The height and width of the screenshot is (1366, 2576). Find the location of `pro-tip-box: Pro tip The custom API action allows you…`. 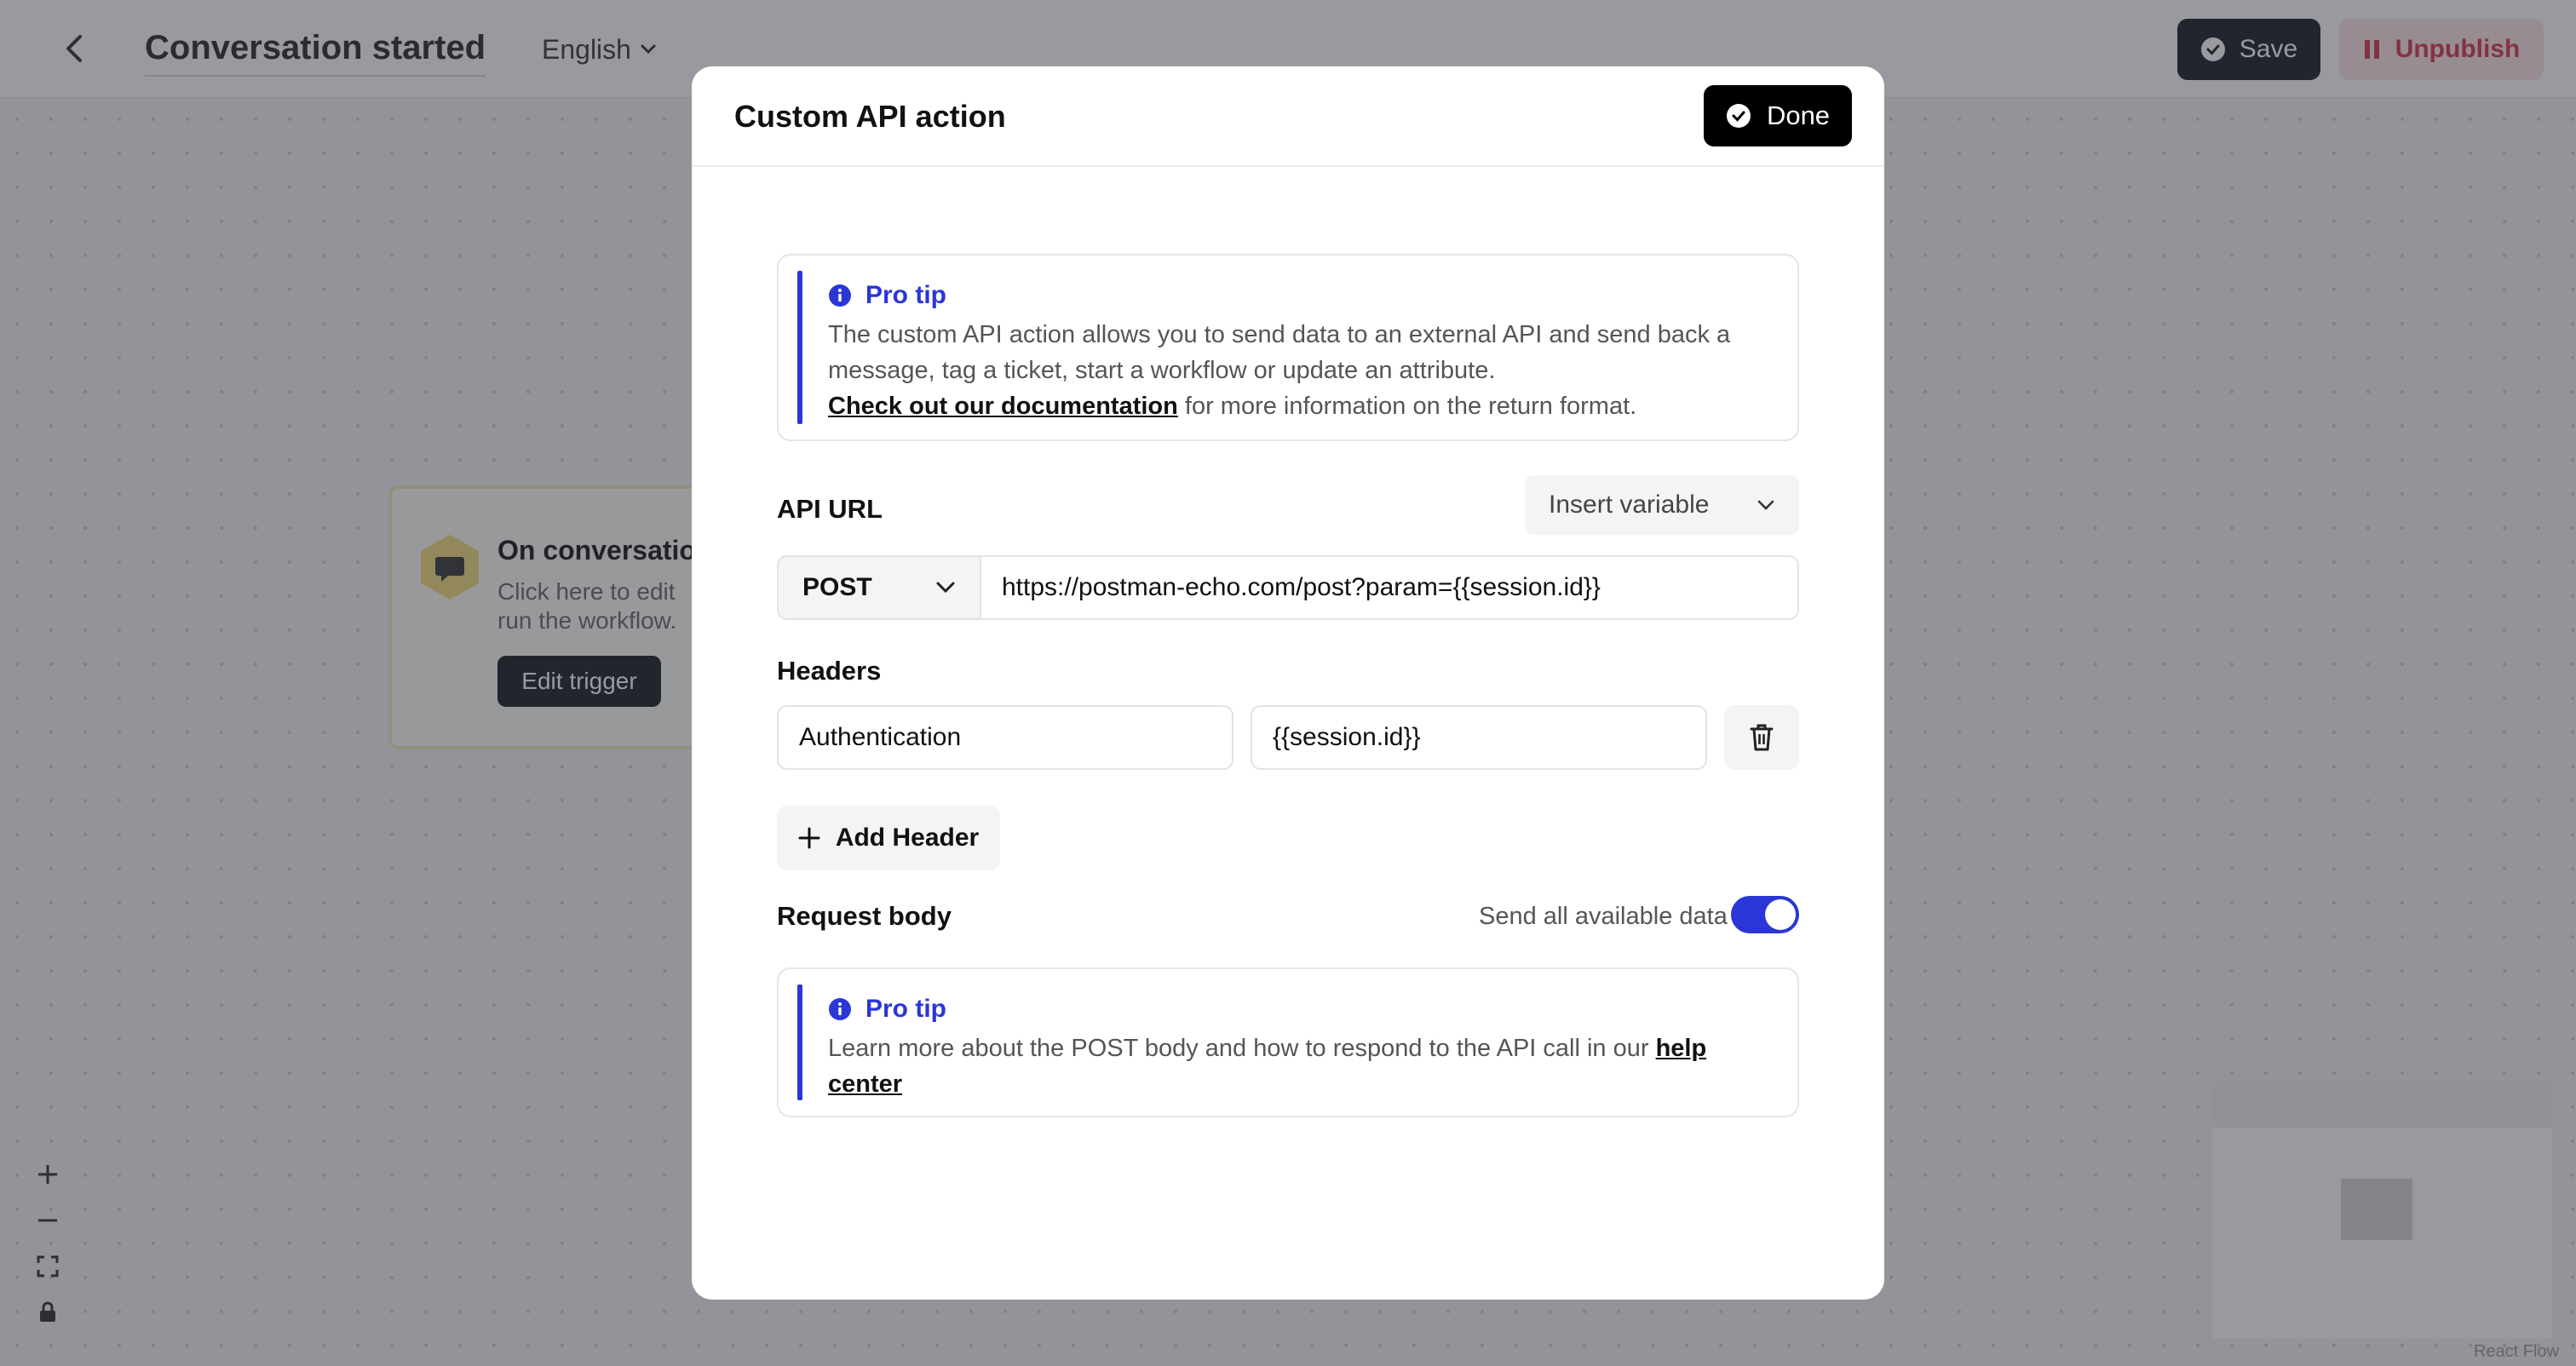

pro-tip-box: Pro tip The custom API action allows you… is located at coordinates (1288, 348).